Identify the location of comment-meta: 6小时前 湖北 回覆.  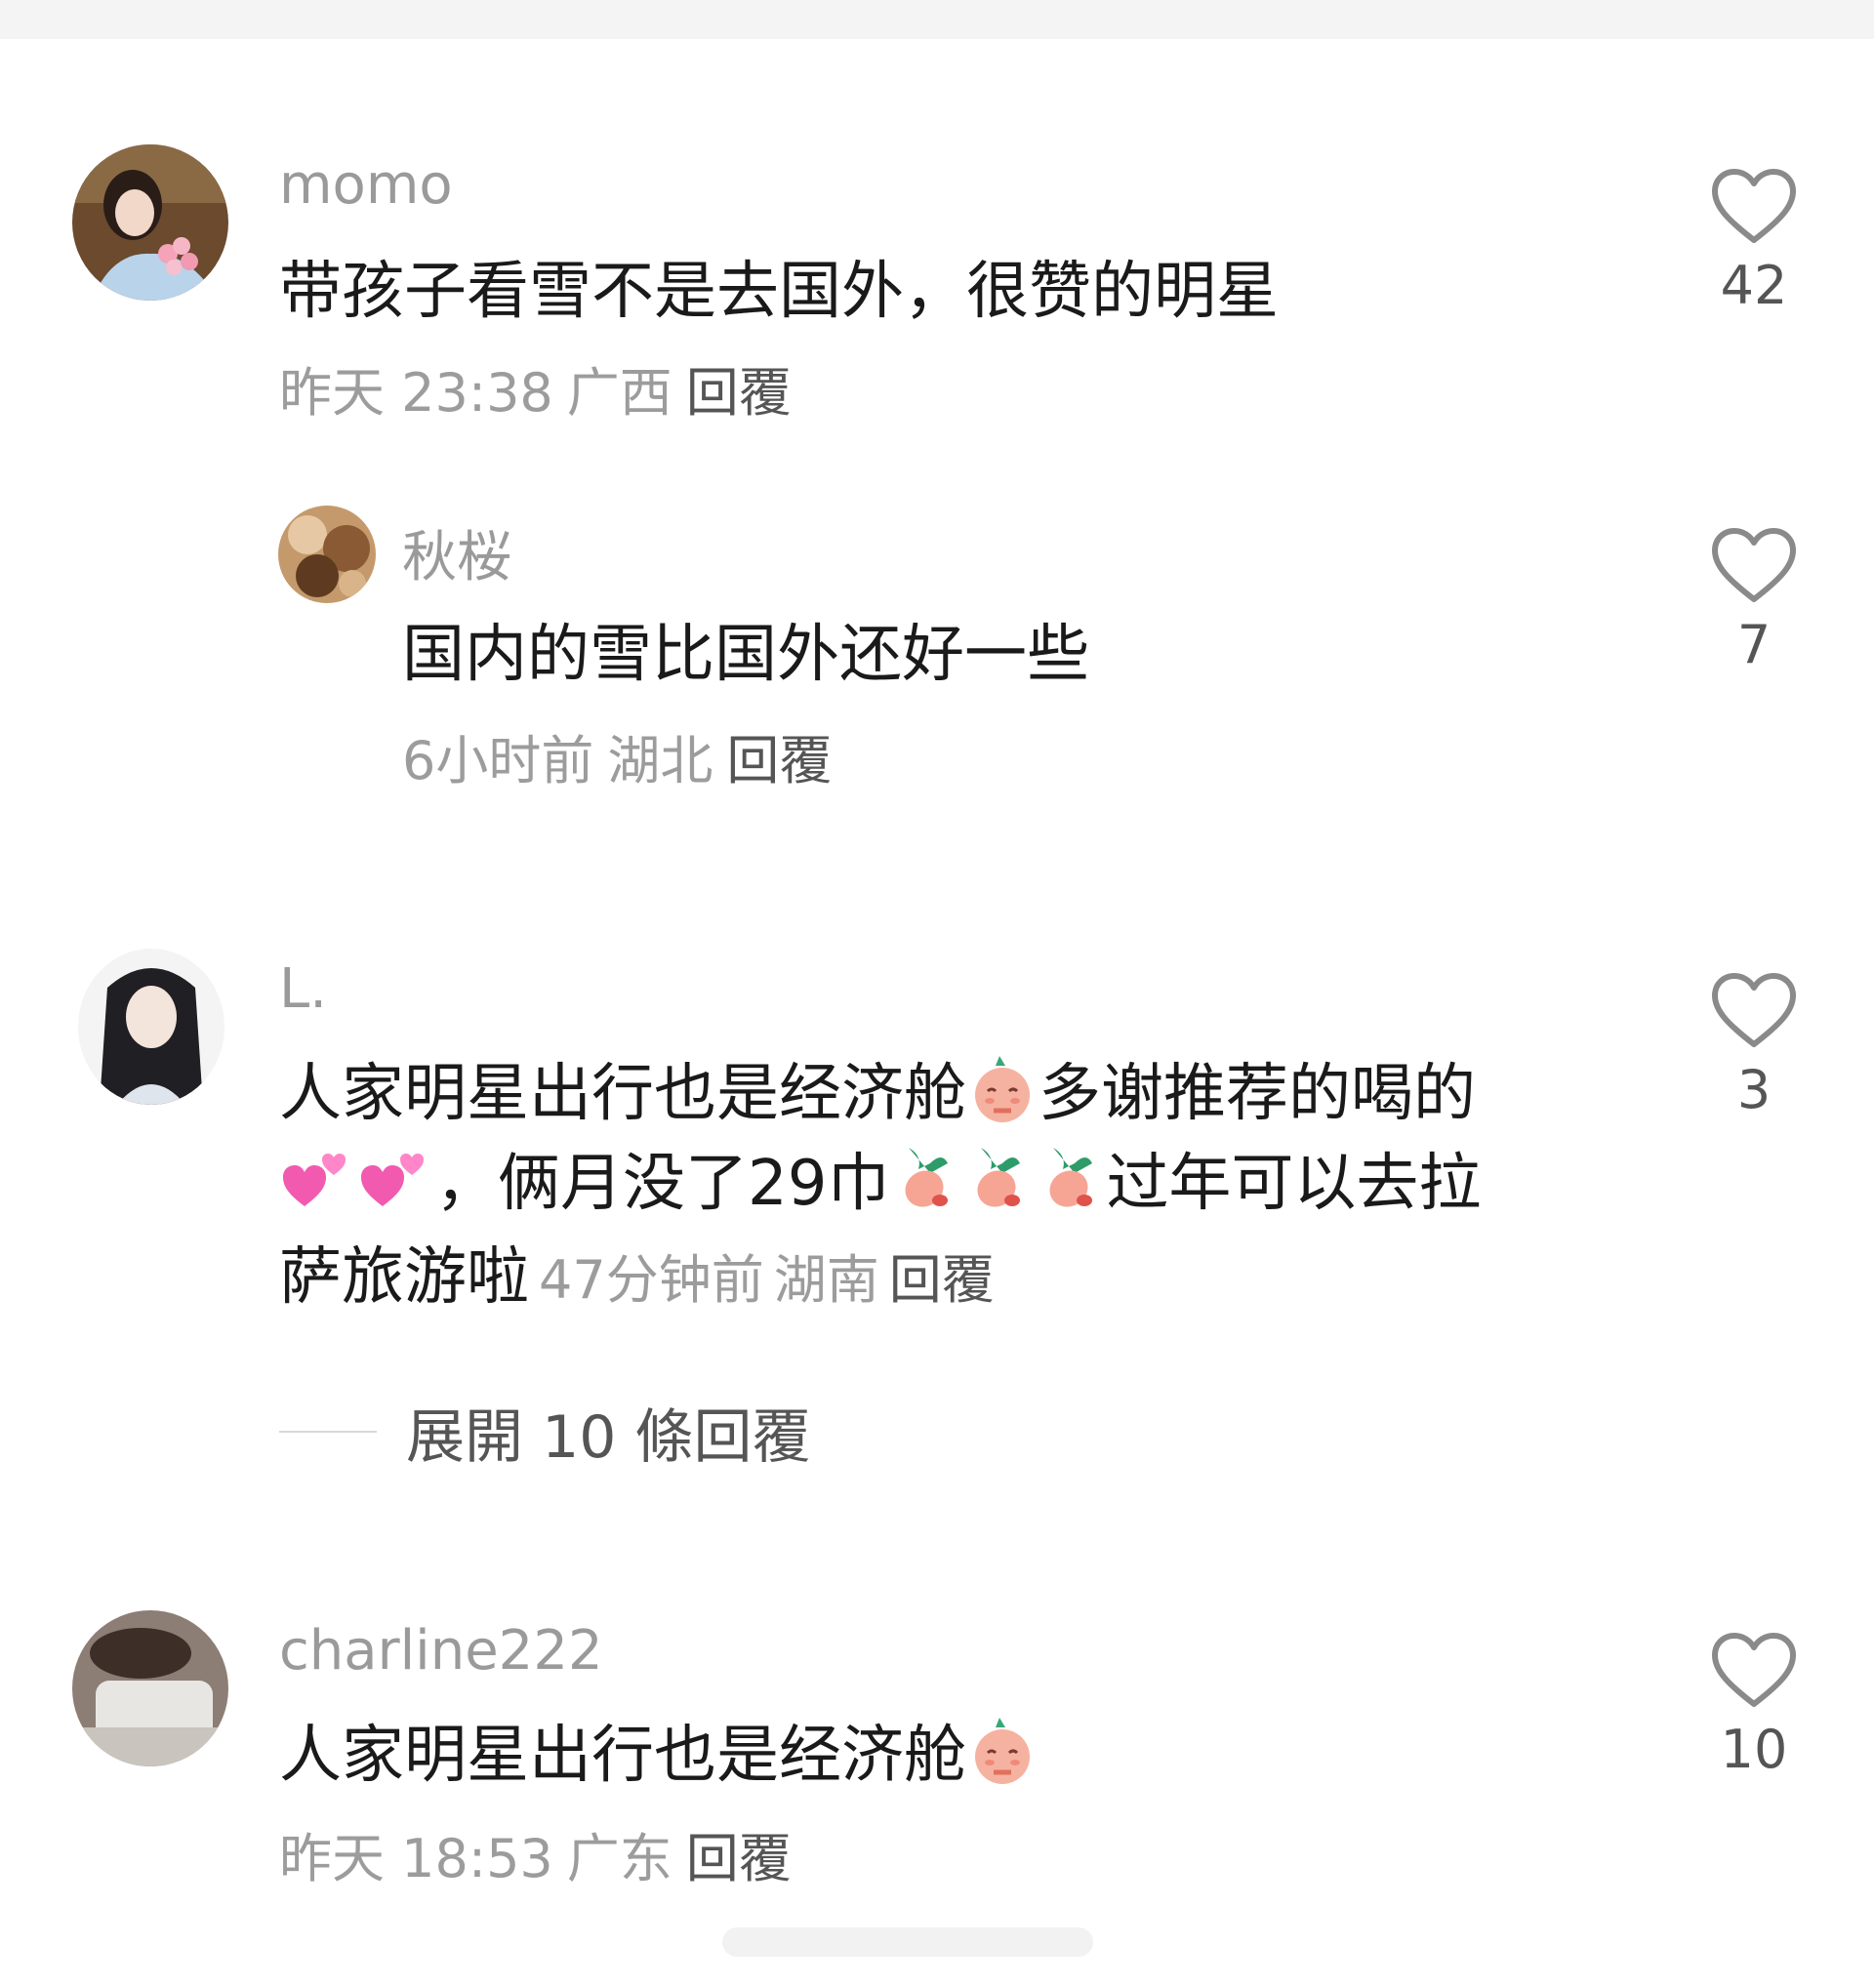
(617, 761).